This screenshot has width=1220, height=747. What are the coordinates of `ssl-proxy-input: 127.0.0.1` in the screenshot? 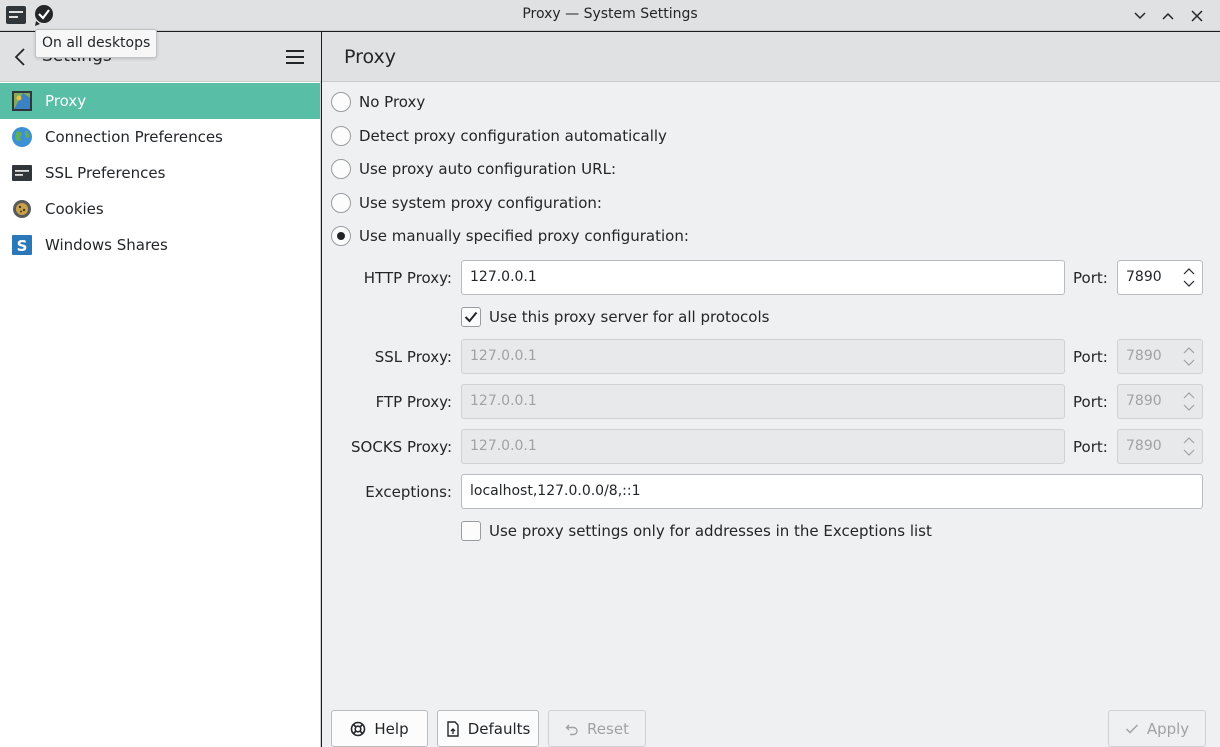 It's located at (763, 356).